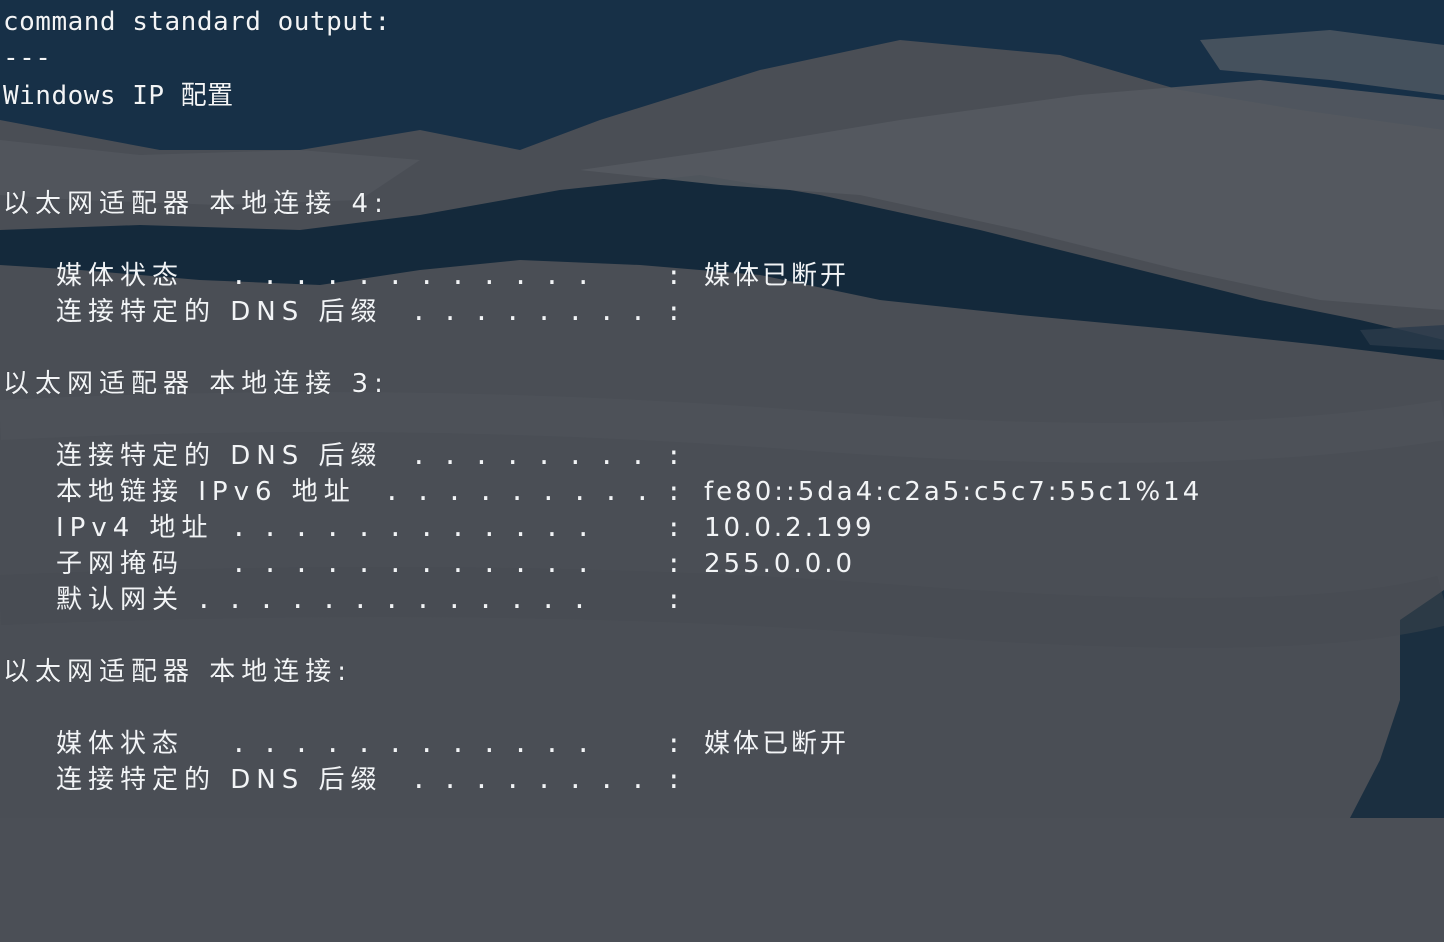 The width and height of the screenshot is (1444, 942). Describe the element at coordinates (206, 492) in the screenshot. I see `ipv6-label: 本地链接 IPv6 地址` at that location.